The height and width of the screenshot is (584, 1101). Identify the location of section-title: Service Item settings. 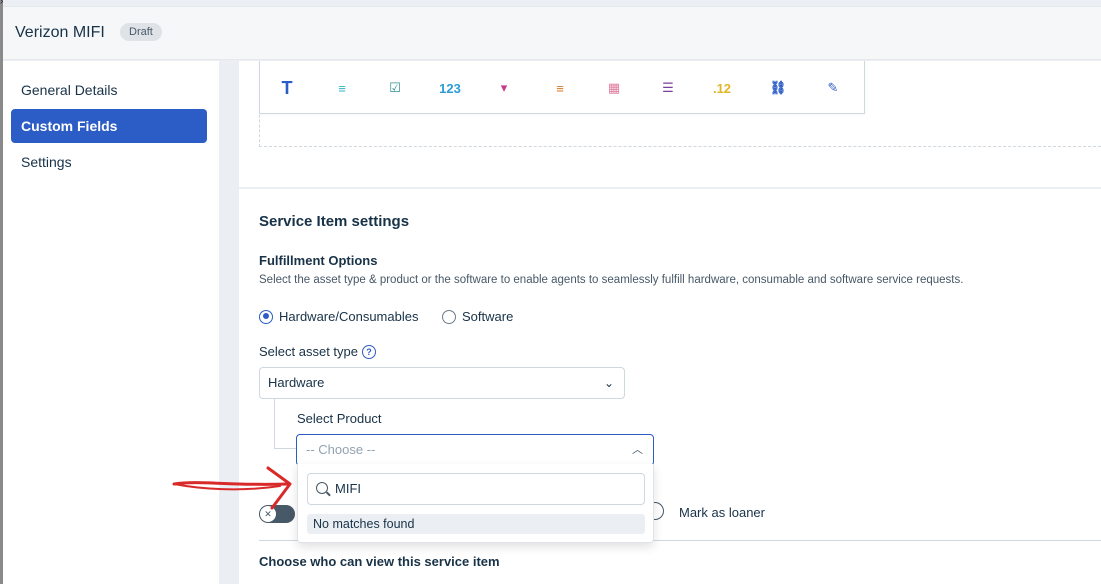
(334, 221).